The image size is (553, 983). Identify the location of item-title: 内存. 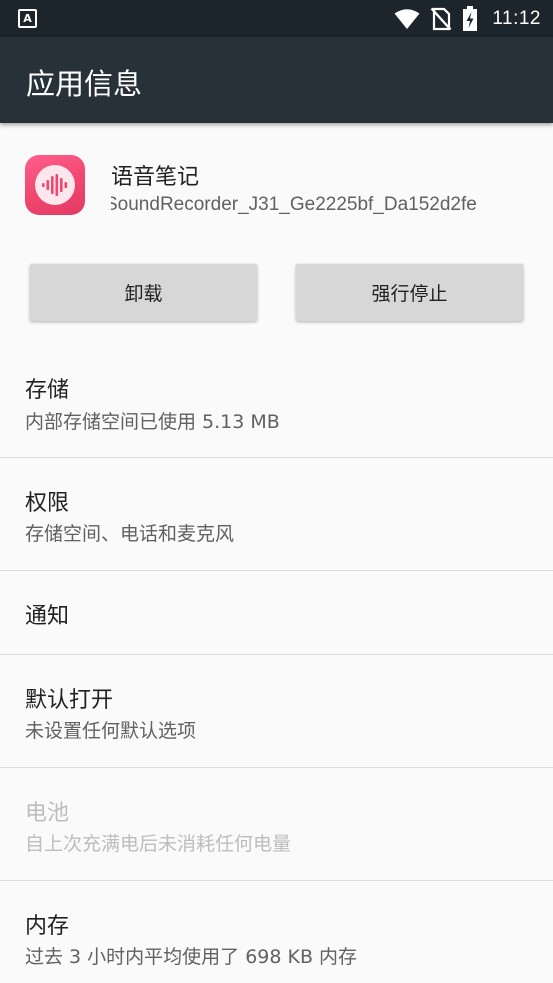
(47, 926).